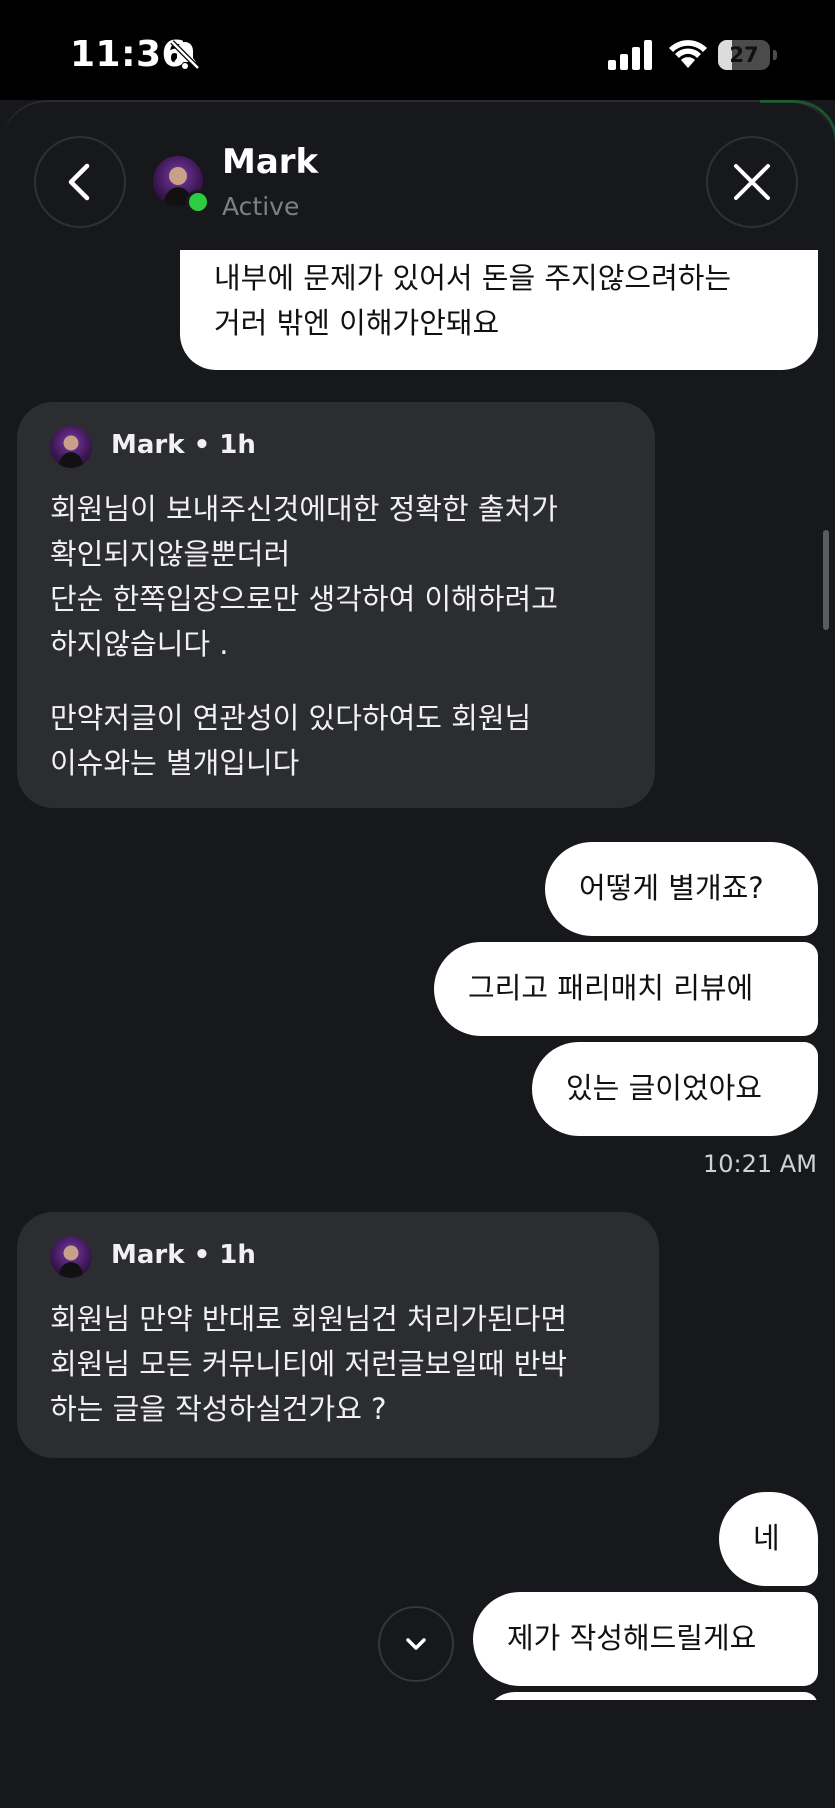  Describe the element at coordinates (417, 50) in the screenshot. I see `status-bar: 11:36 27` at that location.